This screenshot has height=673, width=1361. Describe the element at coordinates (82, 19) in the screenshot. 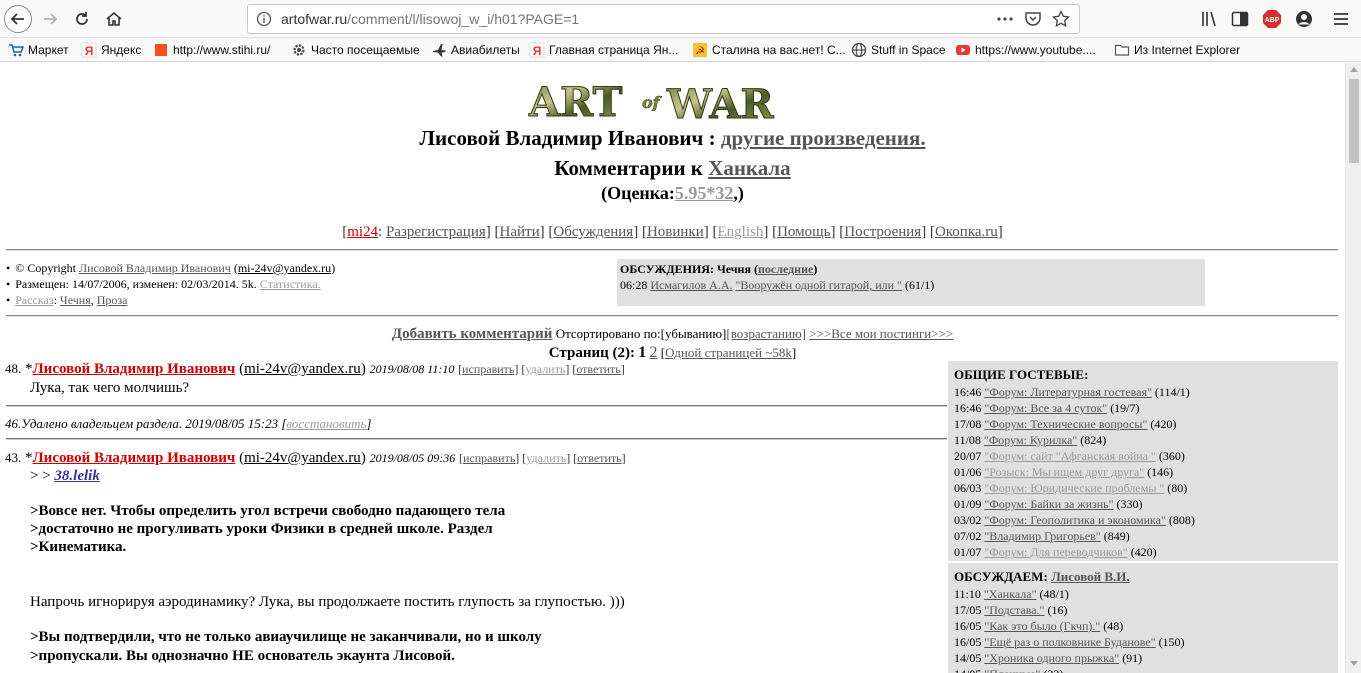

I see `reload-button` at that location.